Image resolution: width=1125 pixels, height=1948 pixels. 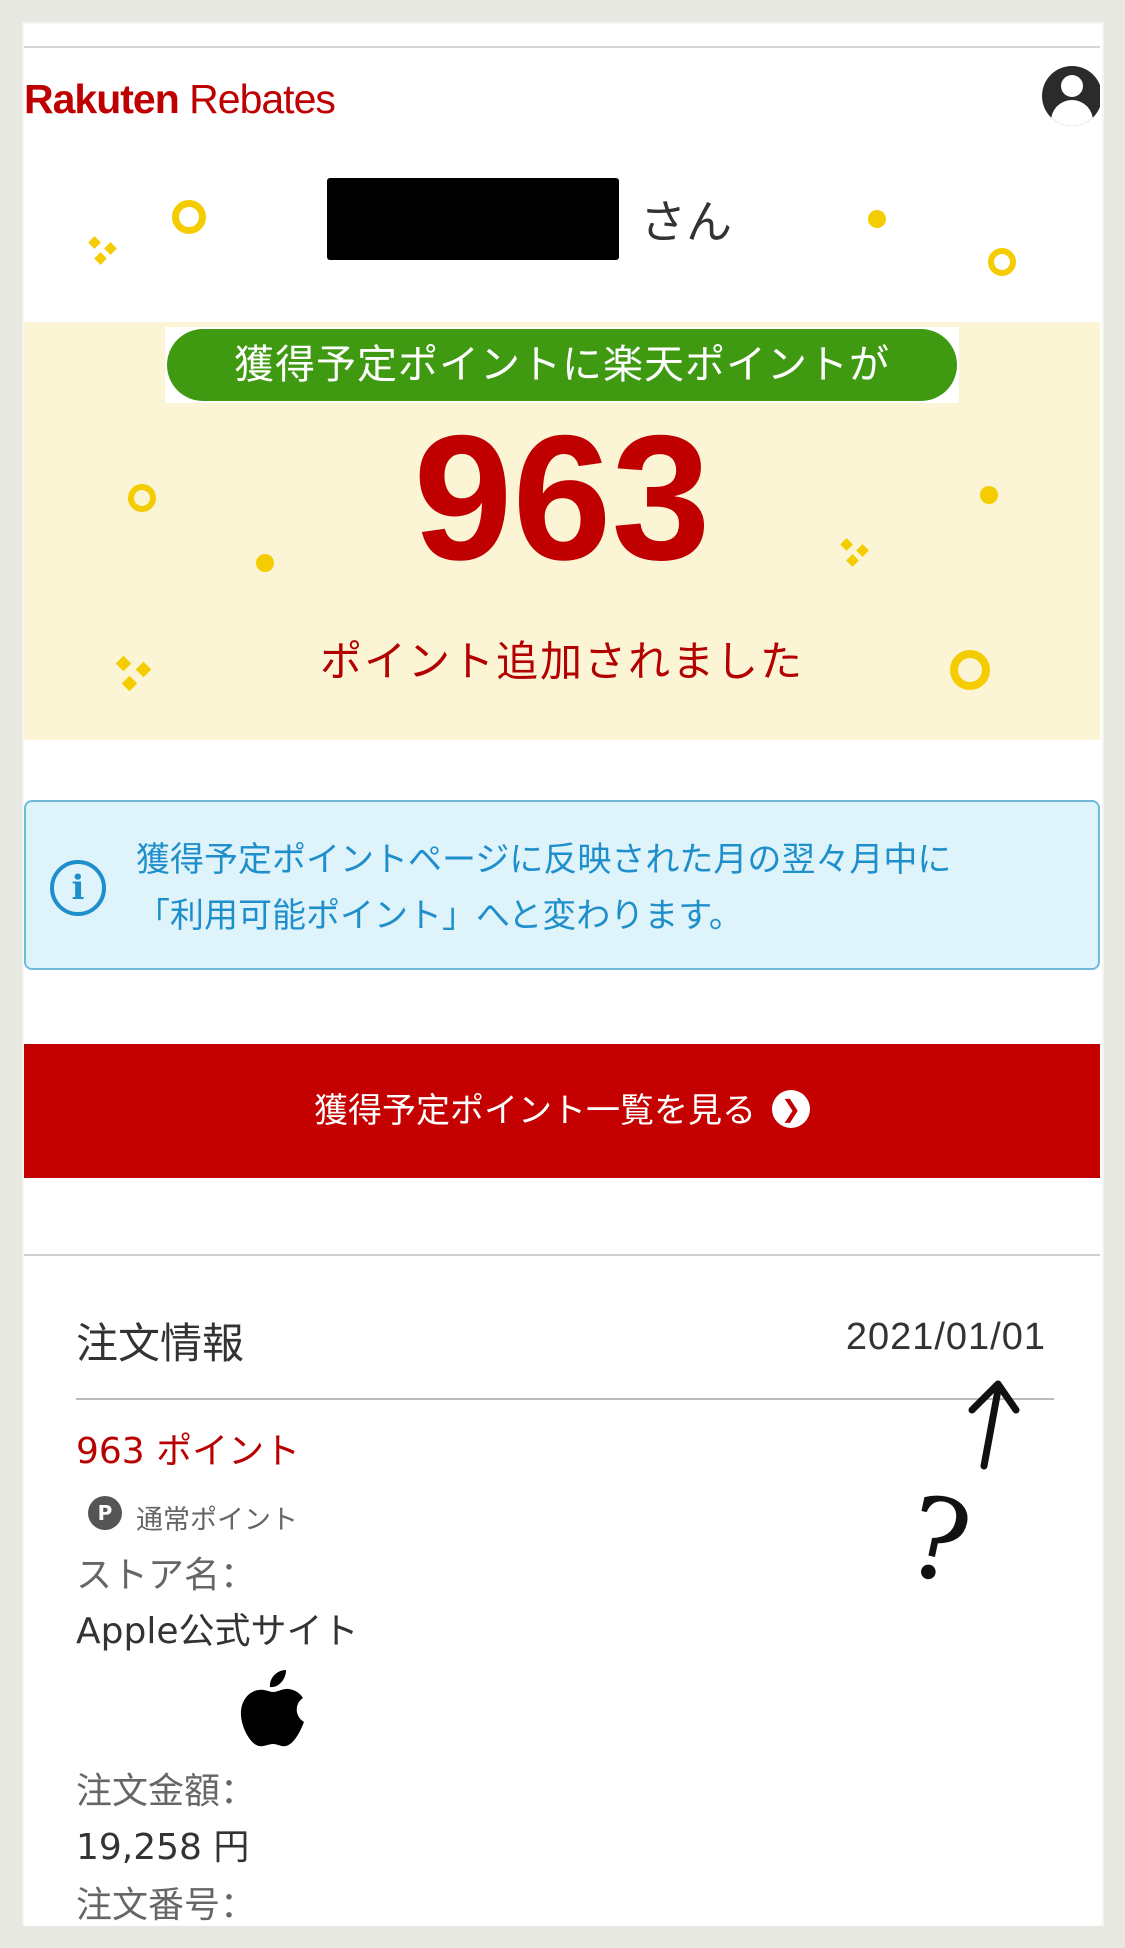 I want to click on view-pending-points-label: 獲得予定ポイント一覧を見る, so click(x=535, y=1111).